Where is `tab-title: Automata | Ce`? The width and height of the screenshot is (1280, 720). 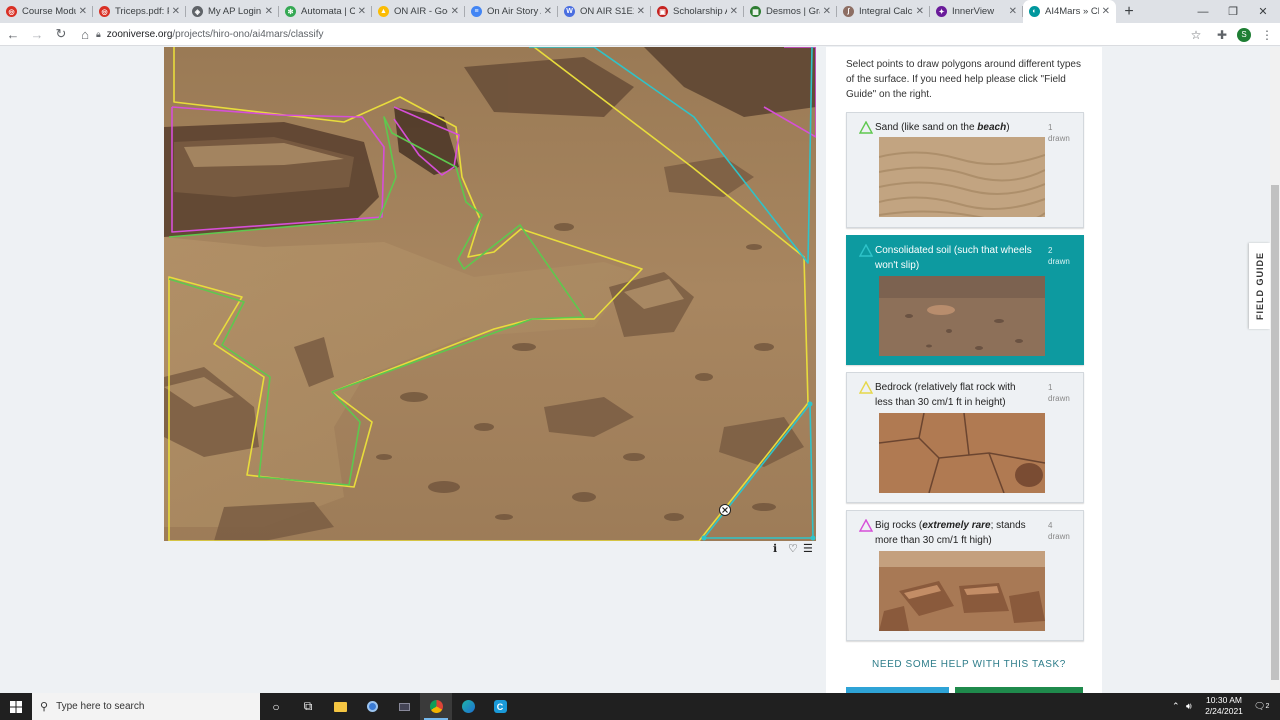
tab-title: Automata | Ce is located at coordinates (328, 11).